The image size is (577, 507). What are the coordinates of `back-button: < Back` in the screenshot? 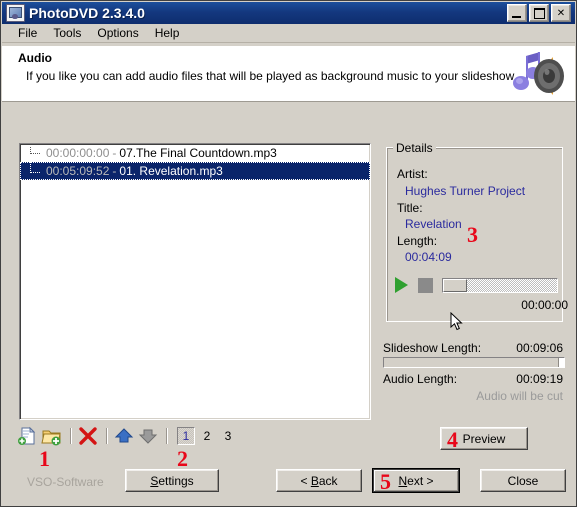 It's located at (319, 480).